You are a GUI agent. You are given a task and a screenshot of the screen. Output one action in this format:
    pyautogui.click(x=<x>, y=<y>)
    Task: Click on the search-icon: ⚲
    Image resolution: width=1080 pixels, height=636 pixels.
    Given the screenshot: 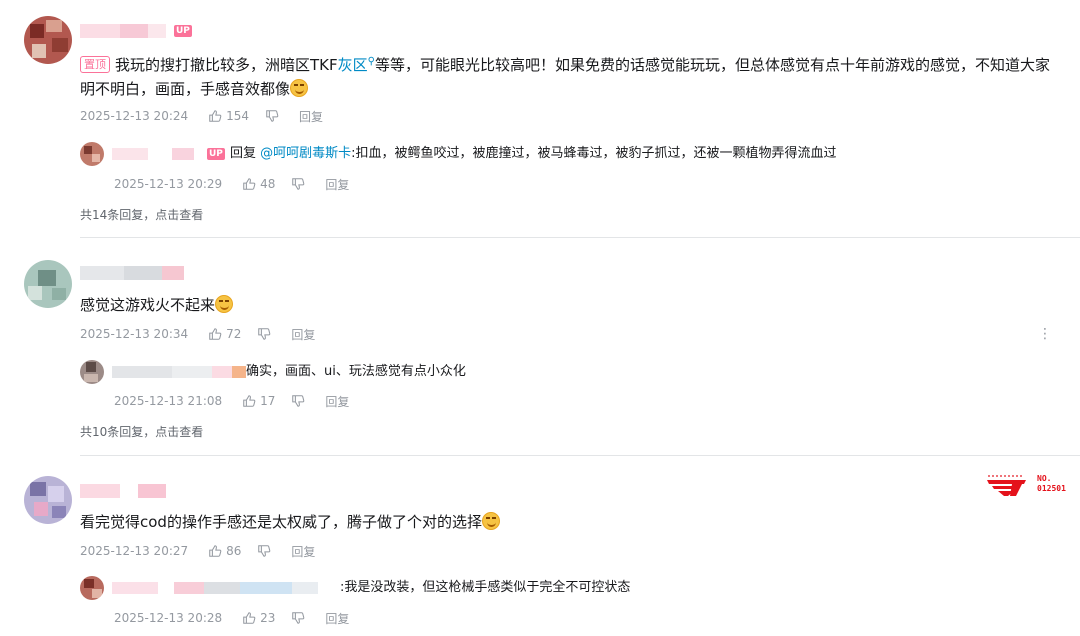 What is the action you would take?
    pyautogui.click(x=371, y=61)
    